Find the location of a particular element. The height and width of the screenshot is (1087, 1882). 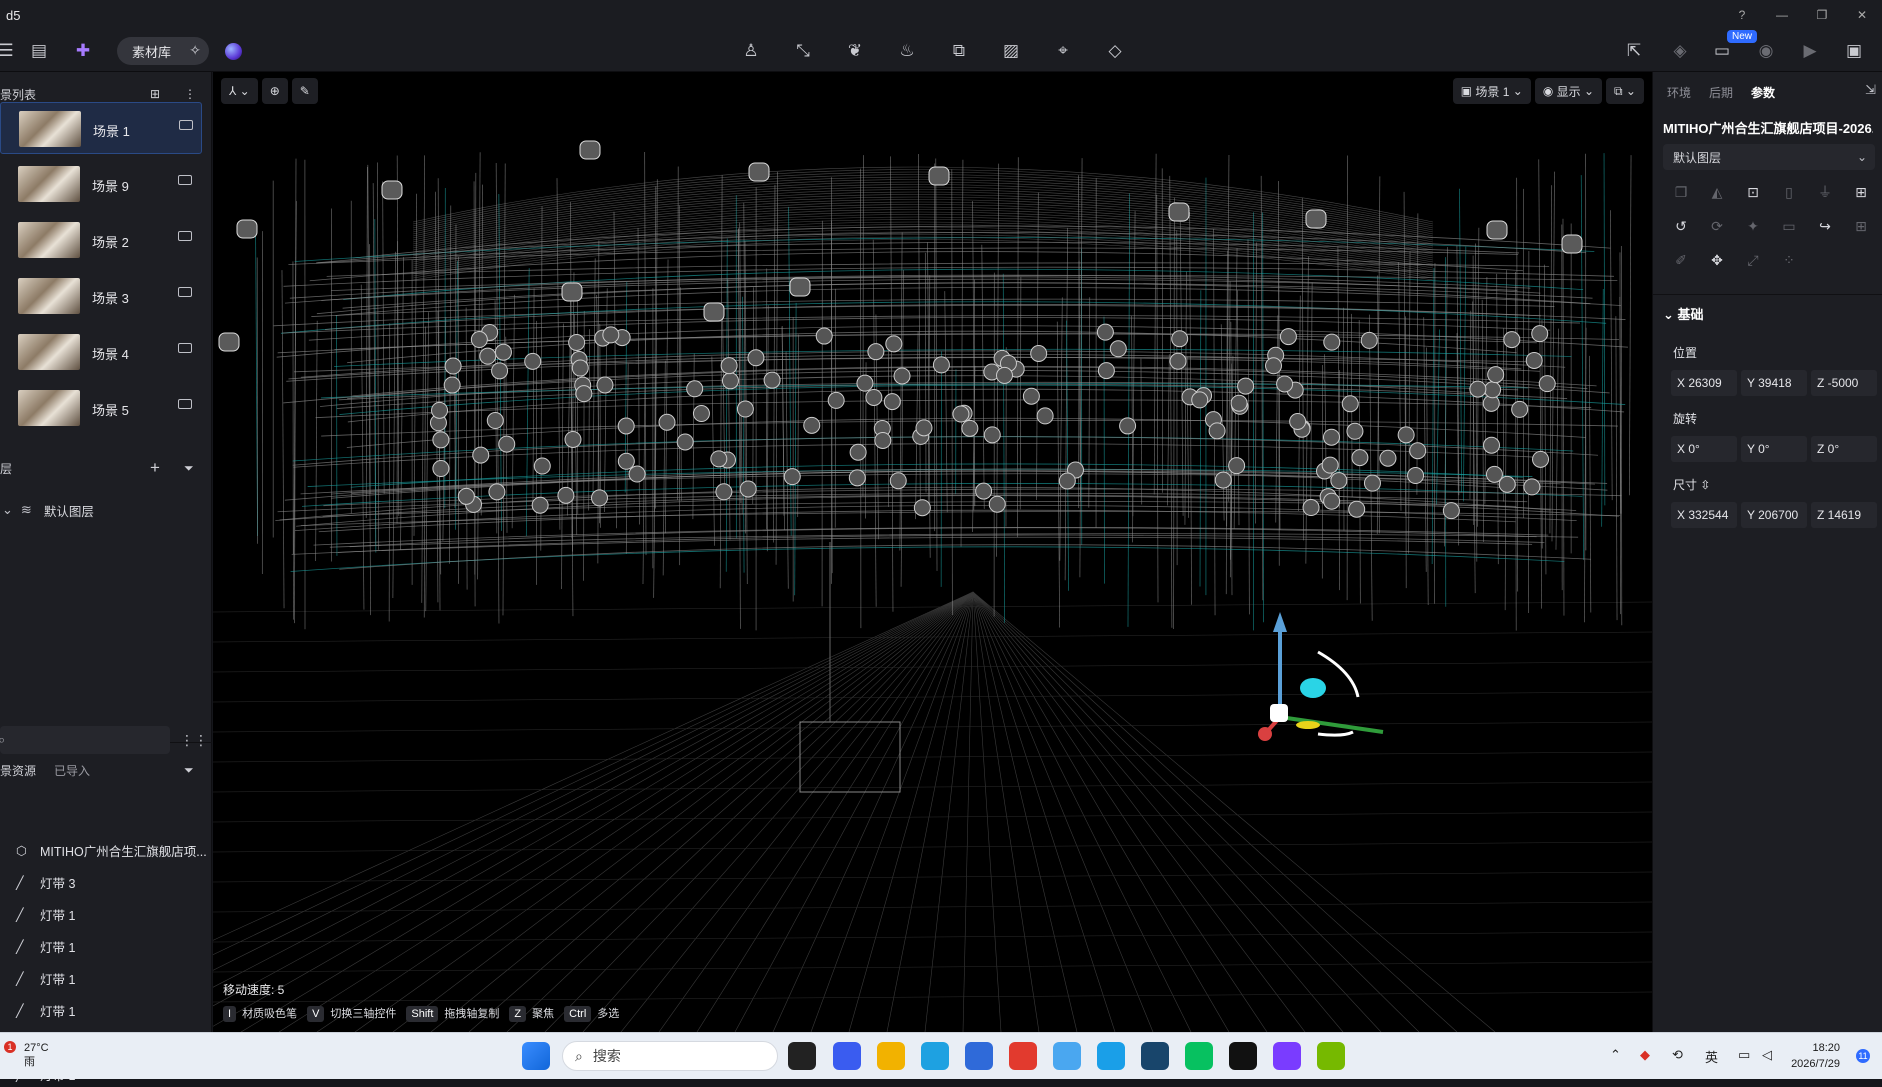

tab-params: 参数 is located at coordinates (1763, 92).